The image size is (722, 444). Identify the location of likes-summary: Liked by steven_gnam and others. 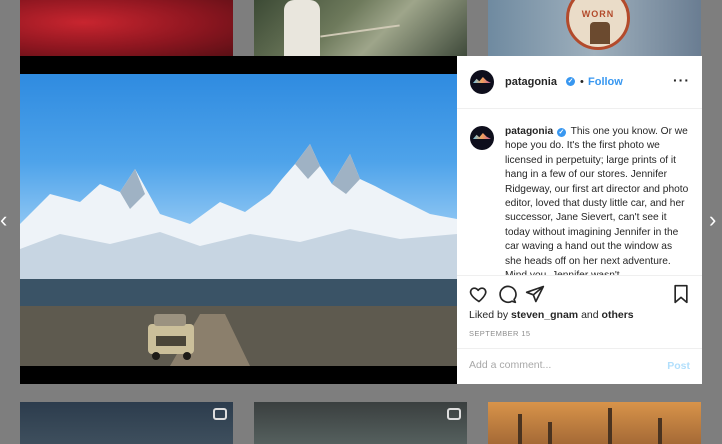
(551, 315).